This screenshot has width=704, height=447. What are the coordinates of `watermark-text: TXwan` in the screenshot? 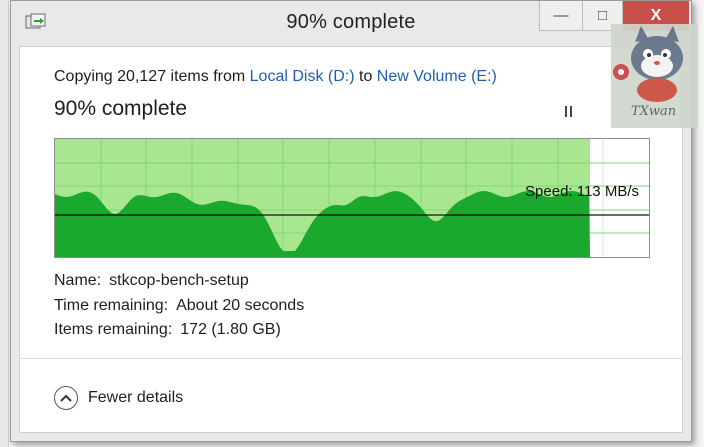 It's located at (654, 111).